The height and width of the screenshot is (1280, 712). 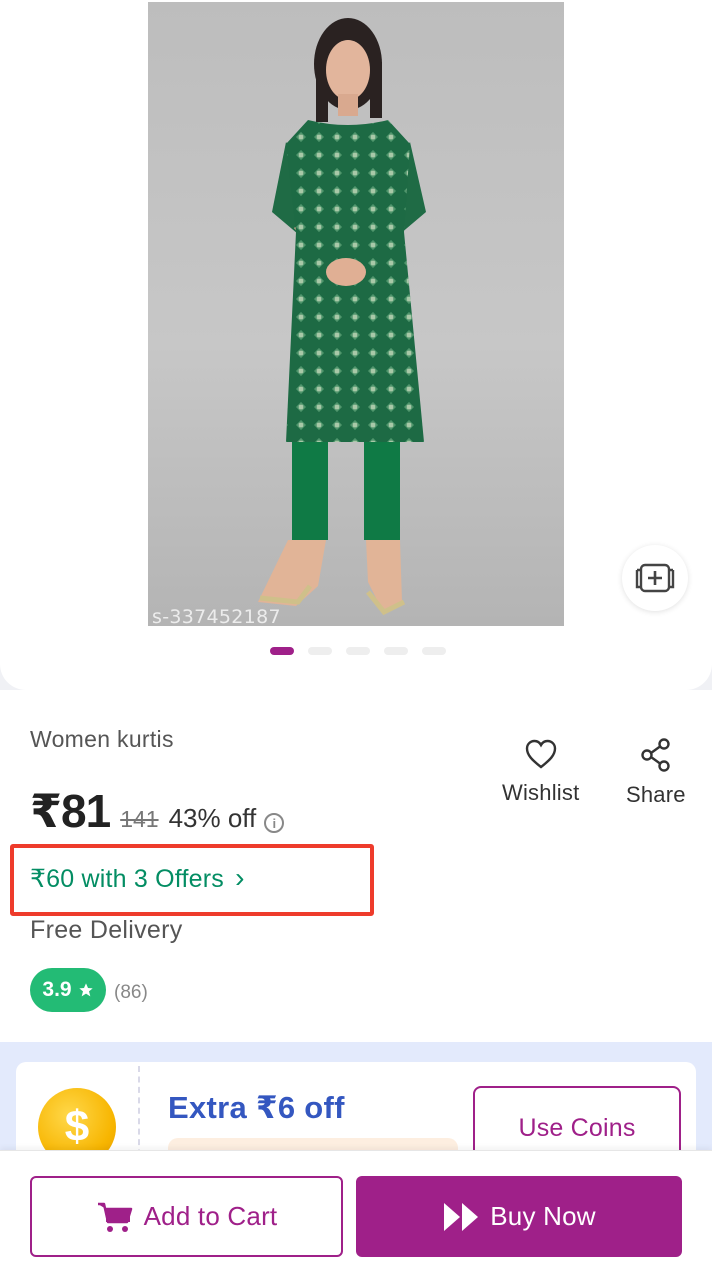 I want to click on buy-now-button: Buy Now, so click(x=519, y=1216).